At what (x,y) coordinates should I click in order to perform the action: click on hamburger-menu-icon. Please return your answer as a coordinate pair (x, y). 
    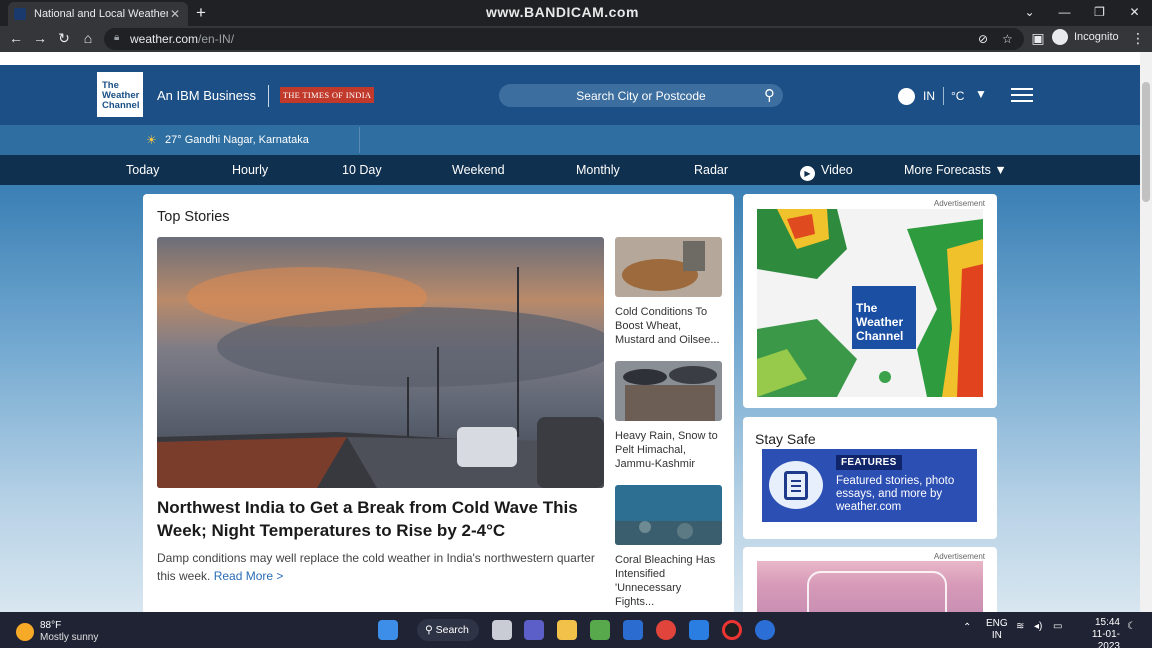
    Looking at the image, I should click on (1022, 95).